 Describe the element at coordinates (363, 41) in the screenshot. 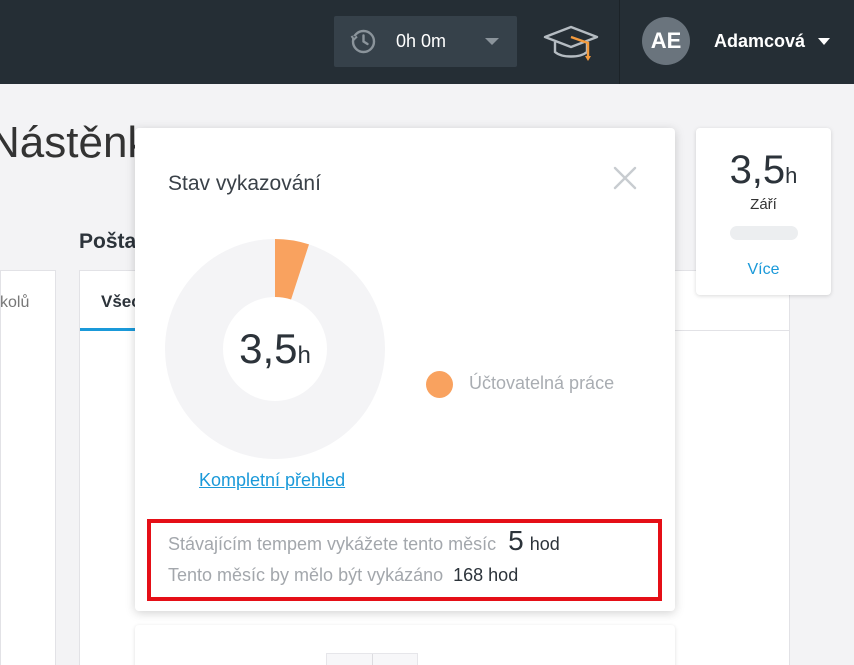

I see `clock-icon` at that location.